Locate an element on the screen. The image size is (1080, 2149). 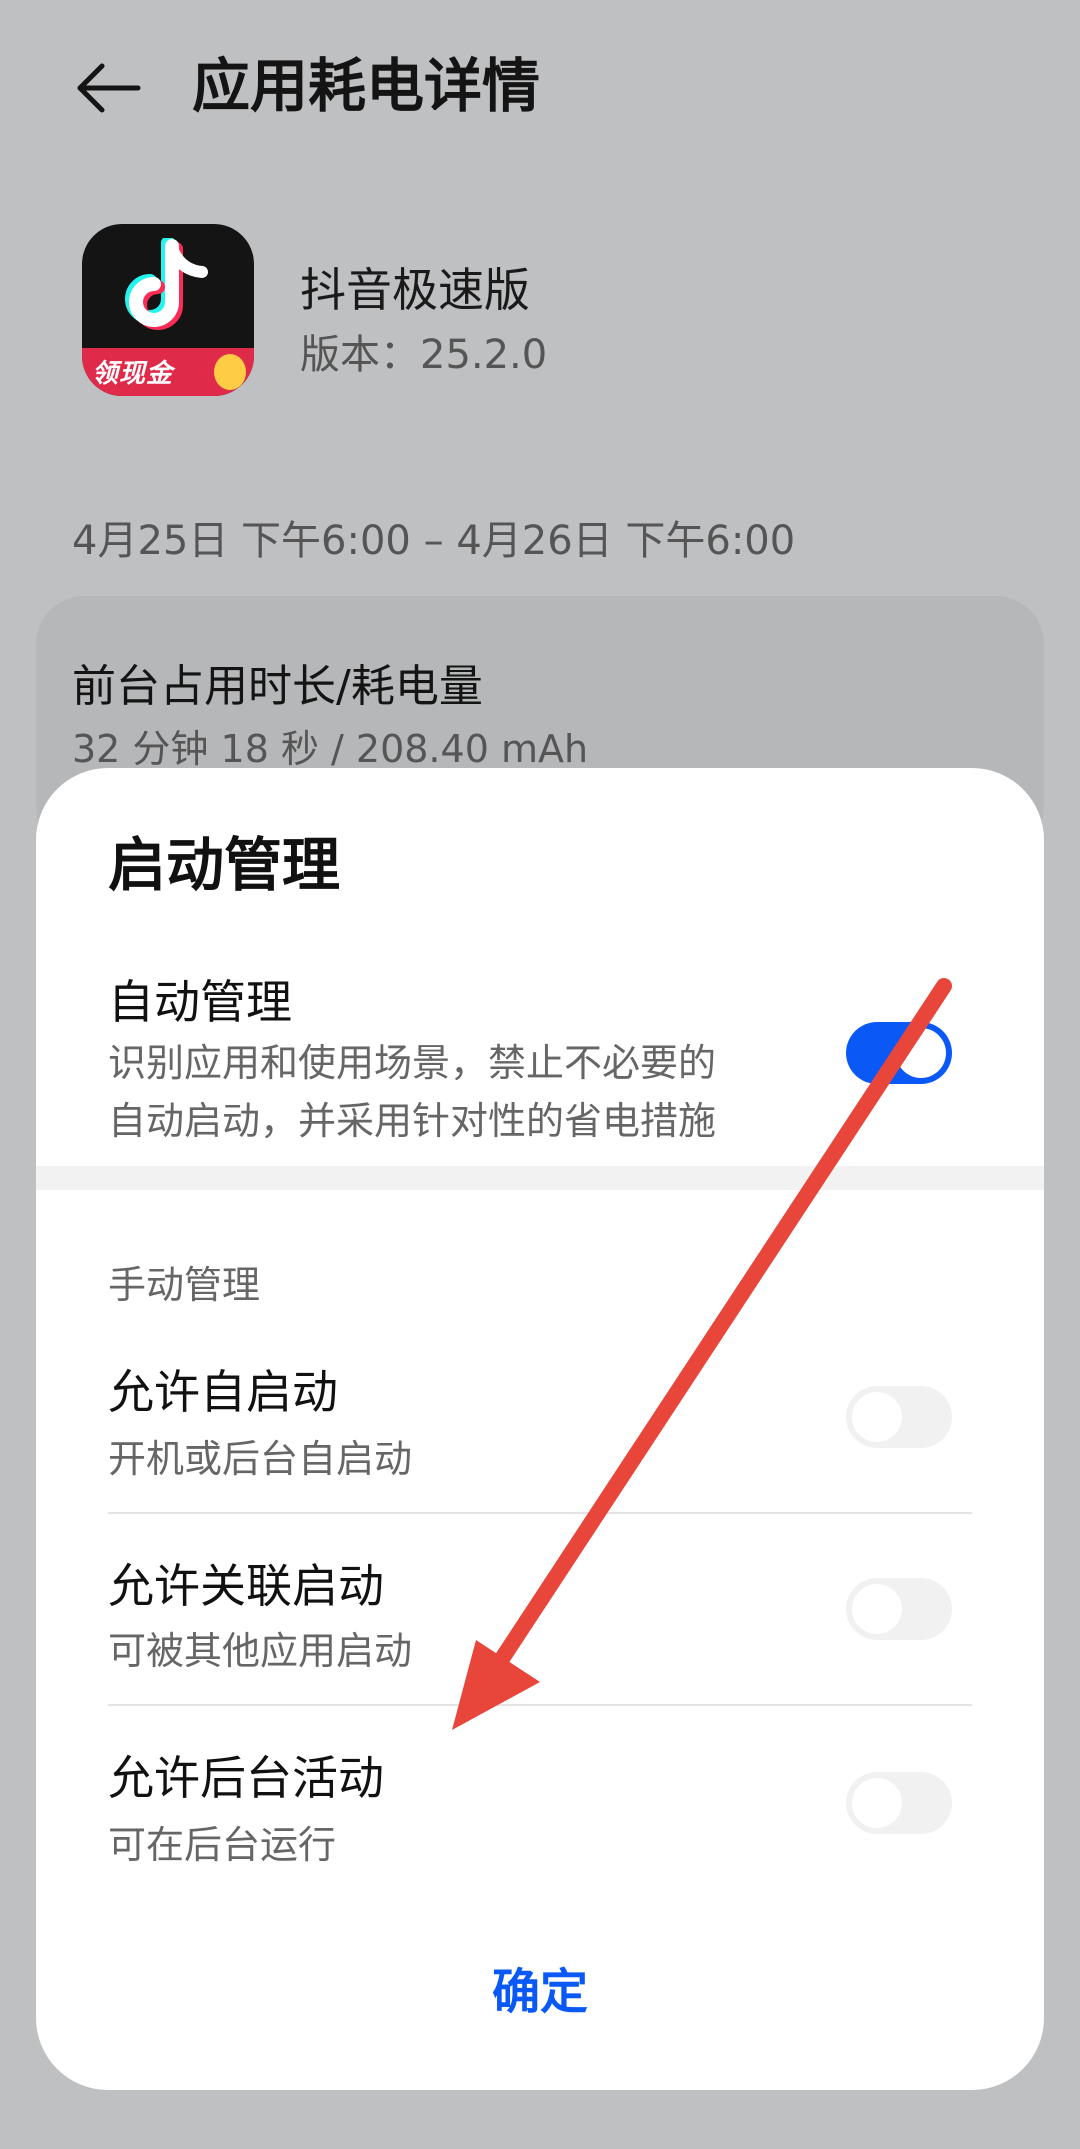
usage-value: 32 分钟 18 秒 / 208.40 mAh is located at coordinates (330, 749).